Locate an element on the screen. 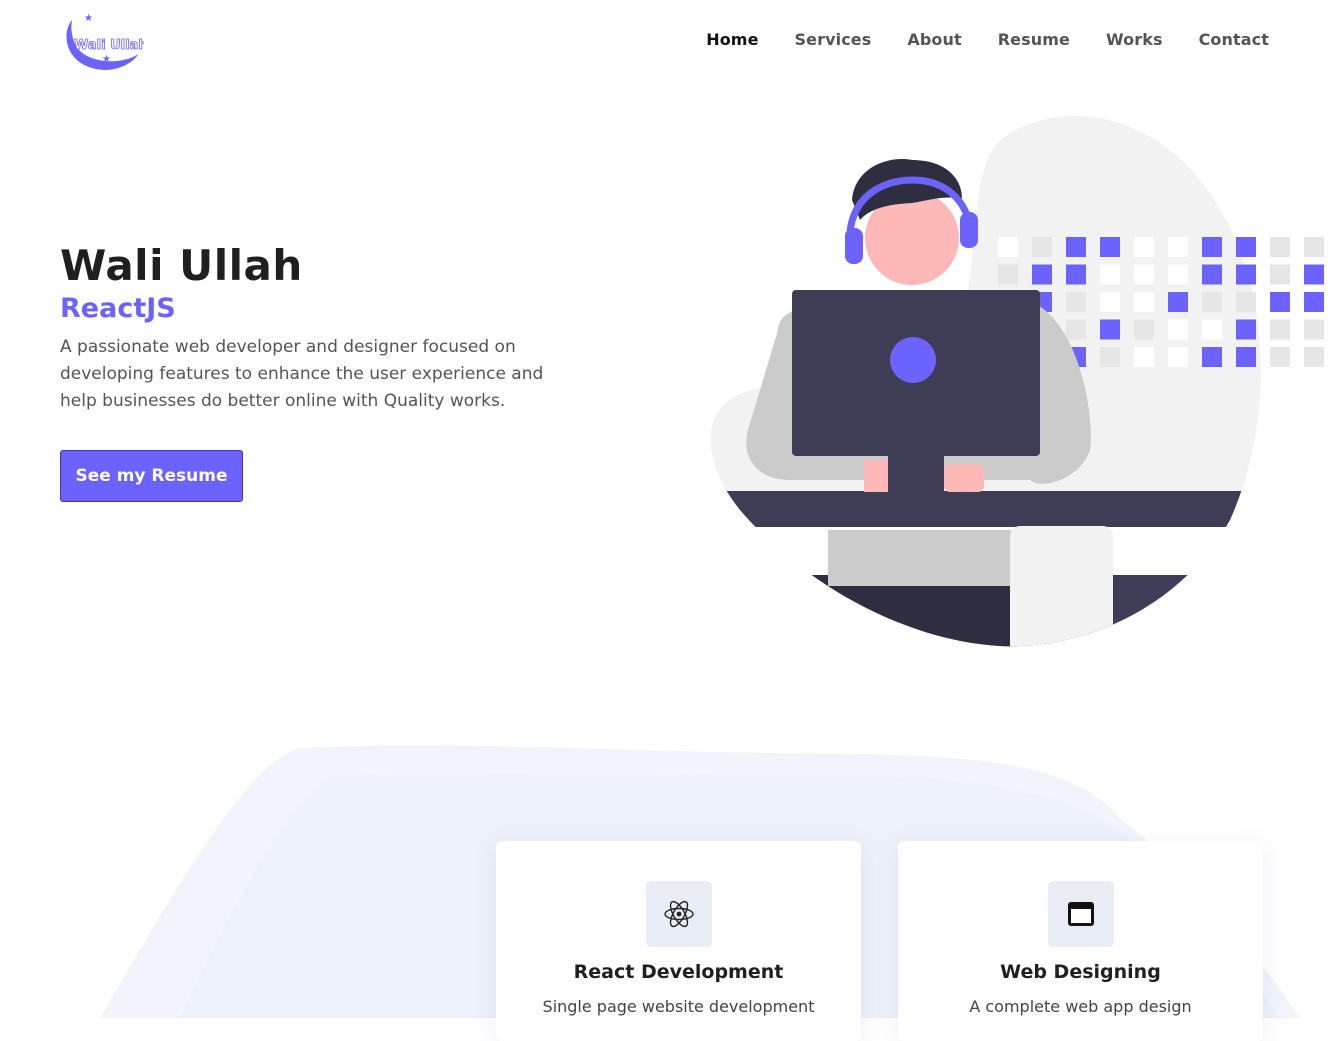 This screenshot has width=1344, height=1041. service-title: Web Designing is located at coordinates (1080, 972).